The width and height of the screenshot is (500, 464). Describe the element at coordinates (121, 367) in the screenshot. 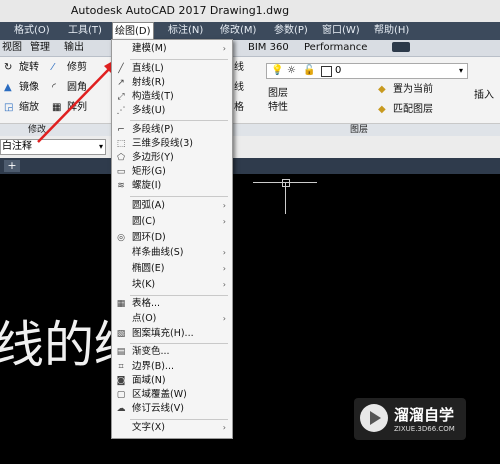

I see `boundary-icon: ⌗` at that location.